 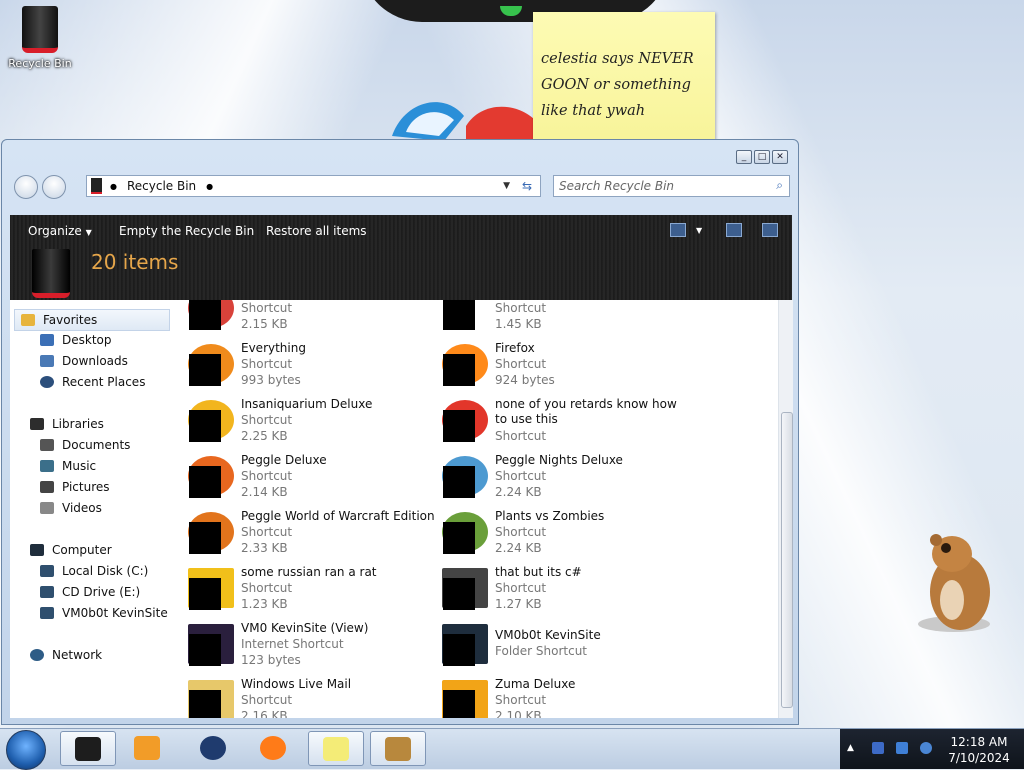 I want to click on refresh-icon: ⇆, so click(x=527, y=186).